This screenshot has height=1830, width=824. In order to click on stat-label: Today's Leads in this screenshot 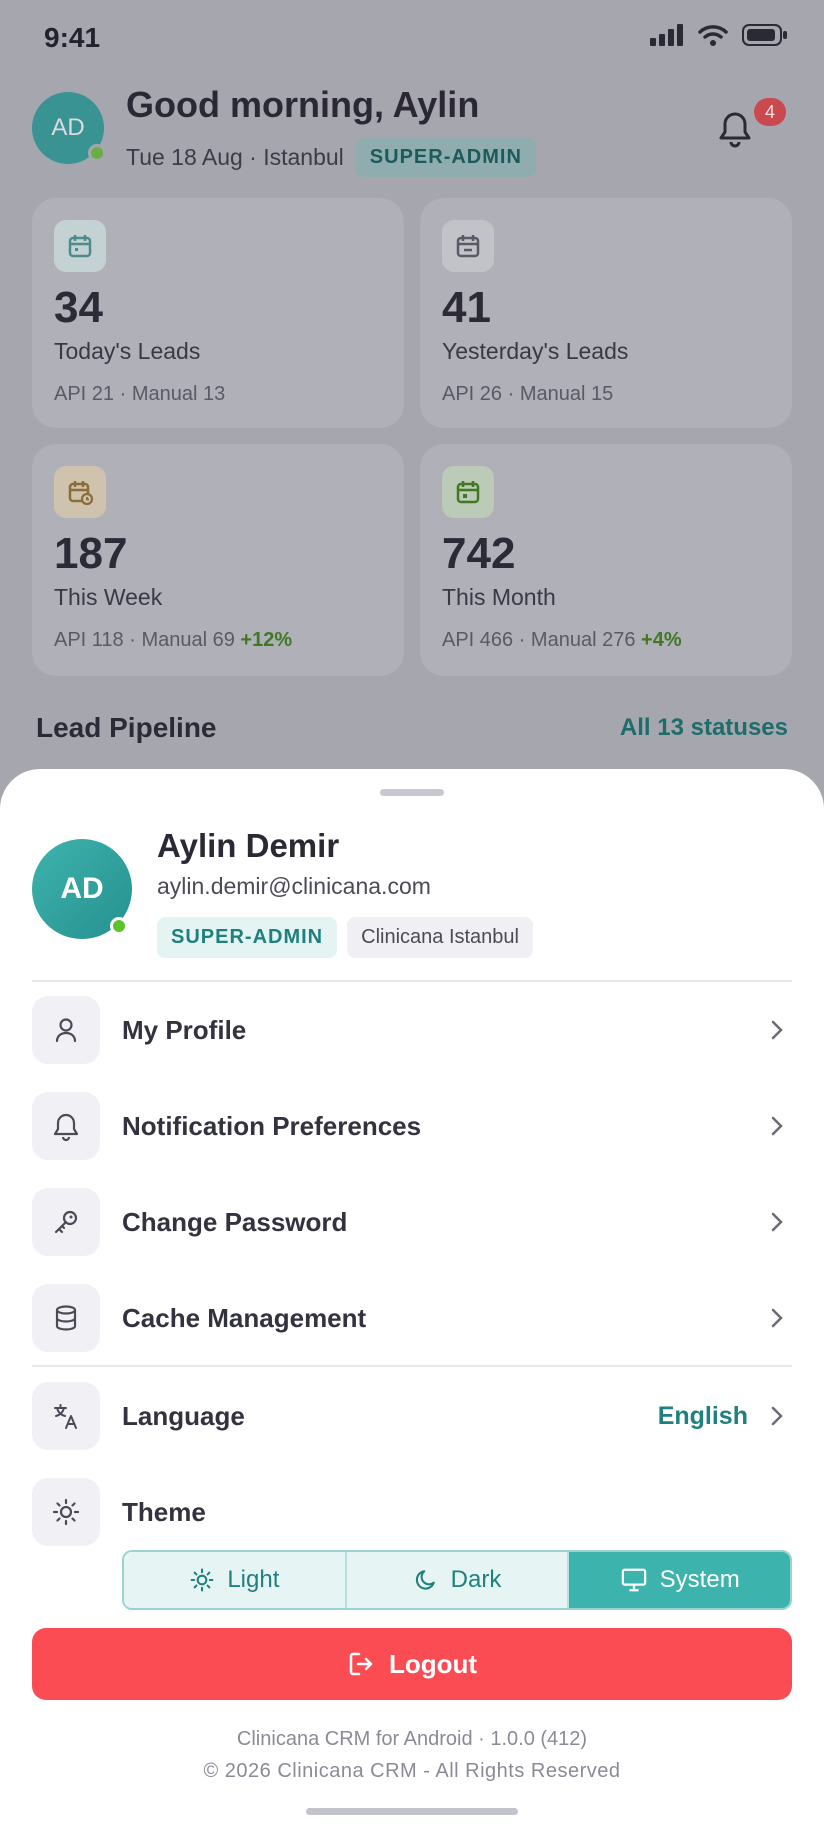, I will do `click(127, 351)`.